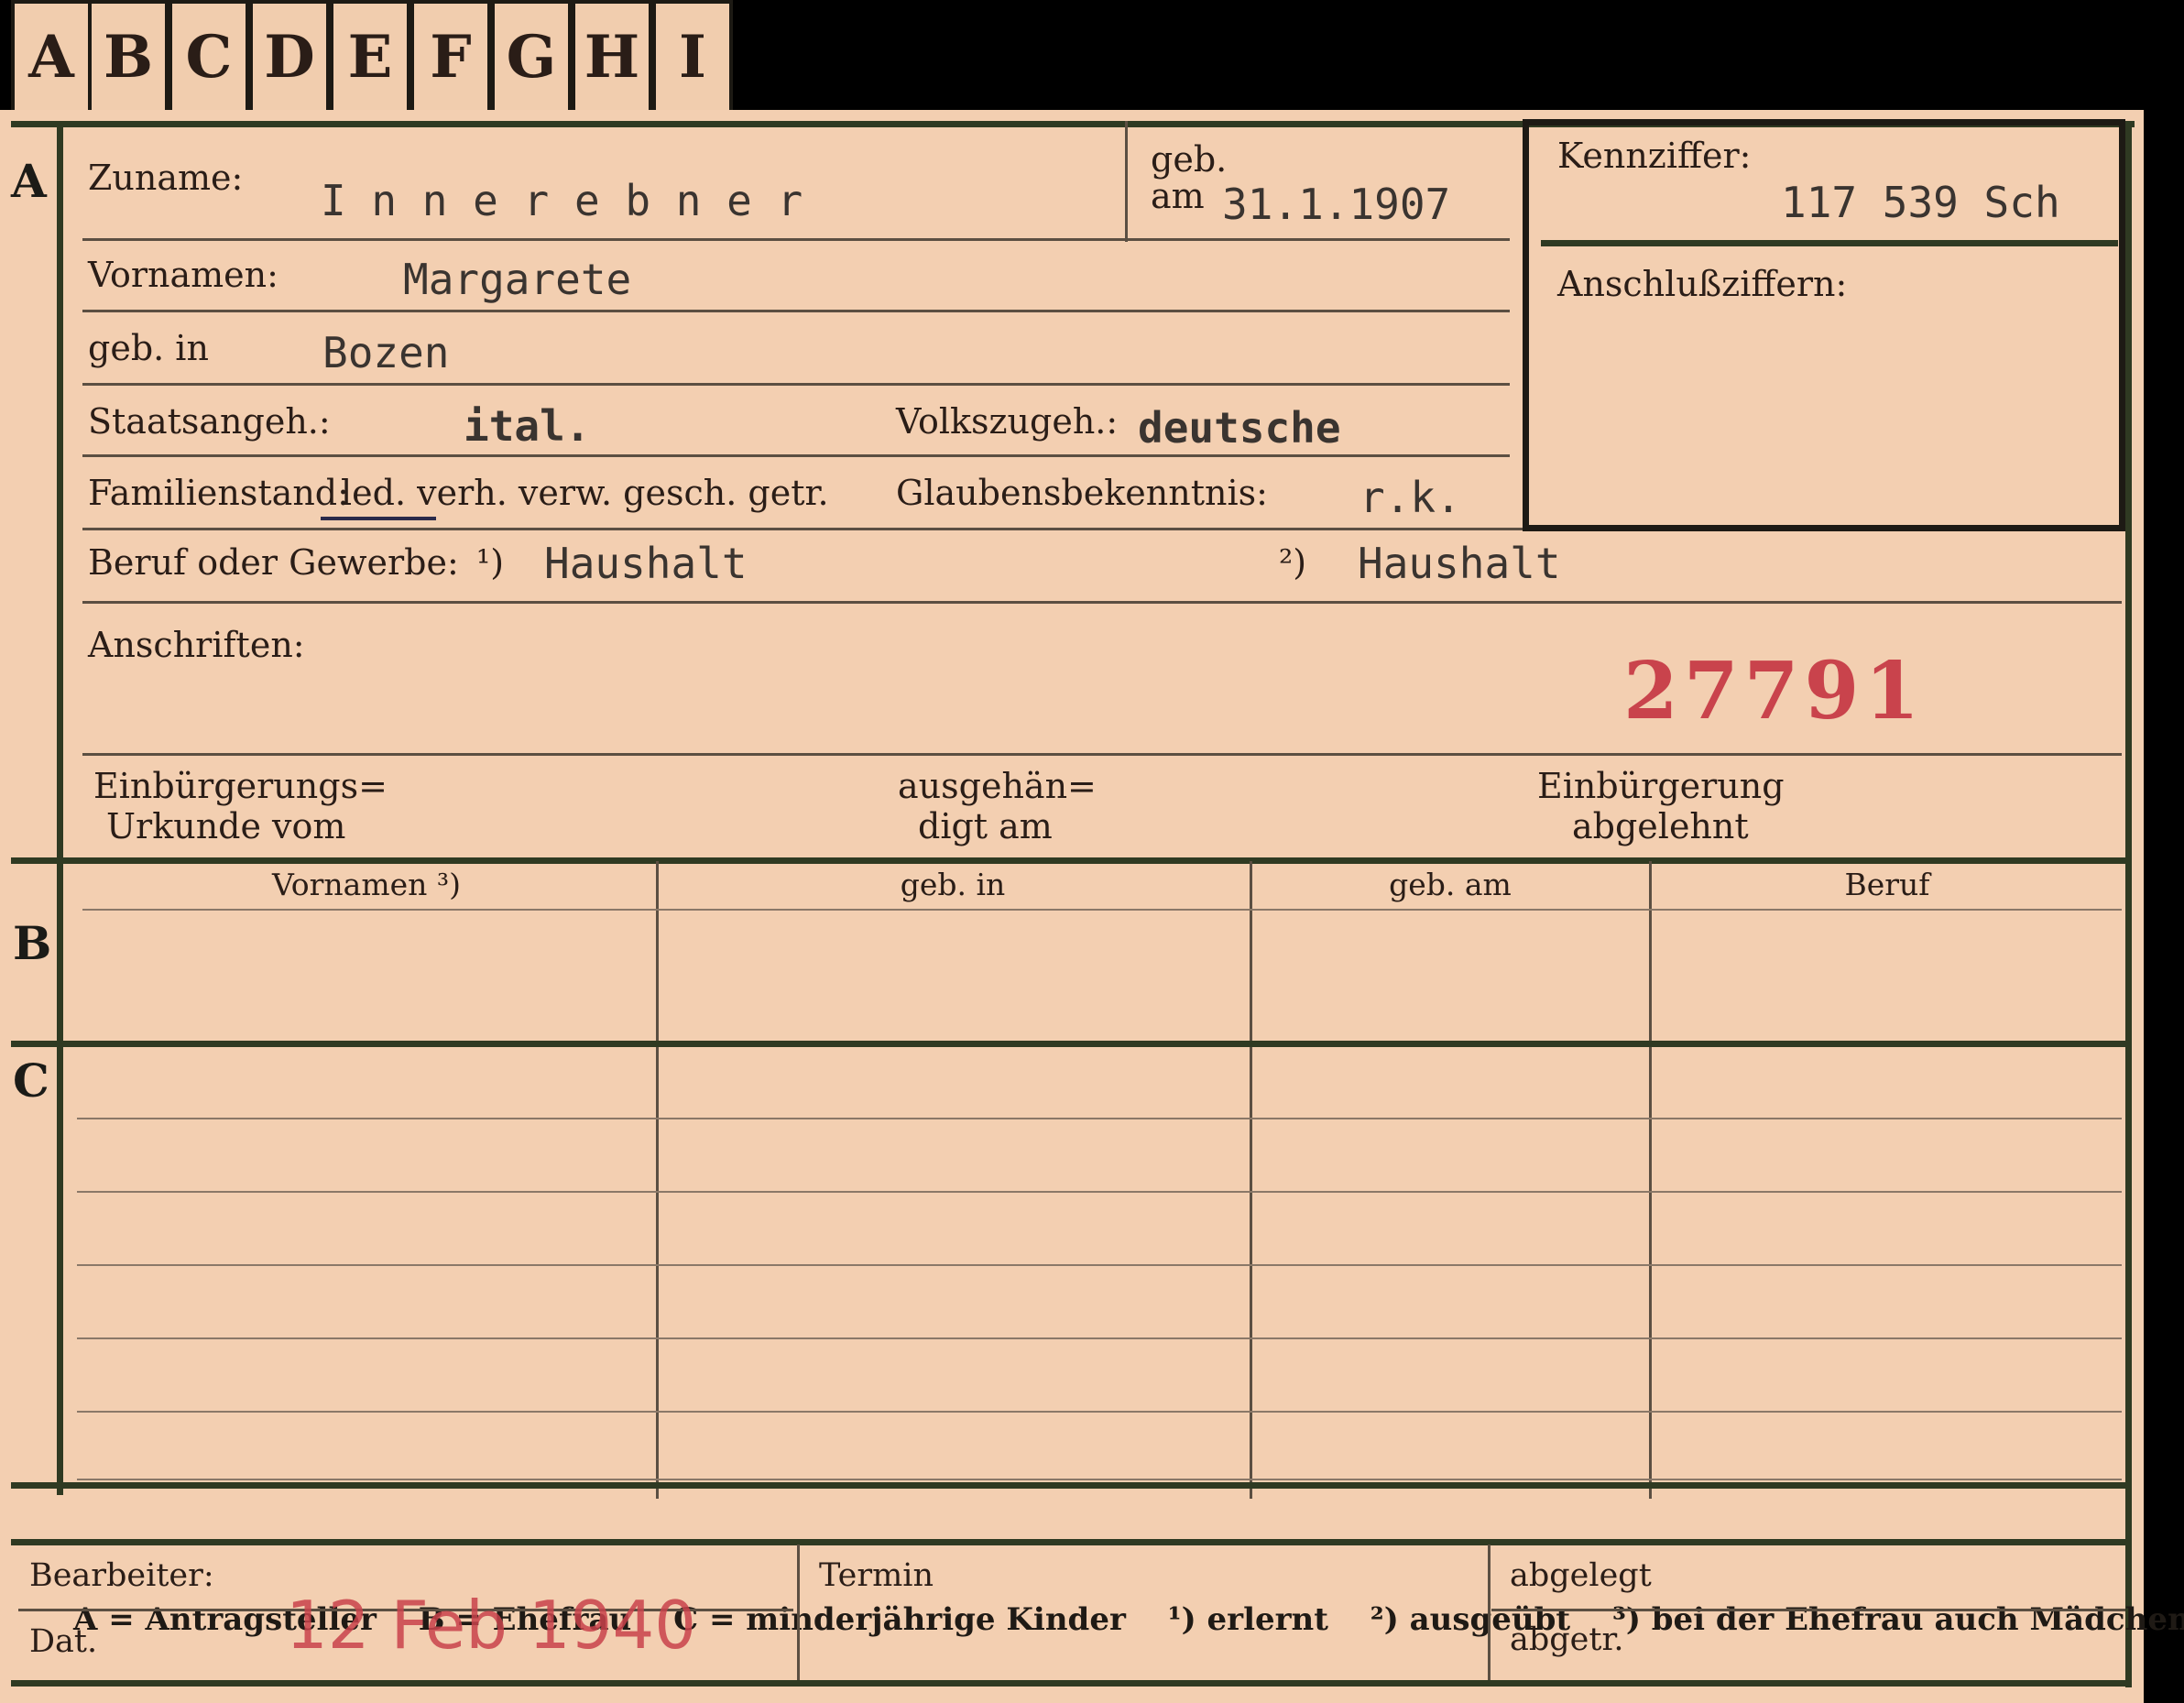 The height and width of the screenshot is (1703, 2184). What do you see at coordinates (273, 562) in the screenshot?
I see `beruf-label: Beruf oder Gewerbe:` at bounding box center [273, 562].